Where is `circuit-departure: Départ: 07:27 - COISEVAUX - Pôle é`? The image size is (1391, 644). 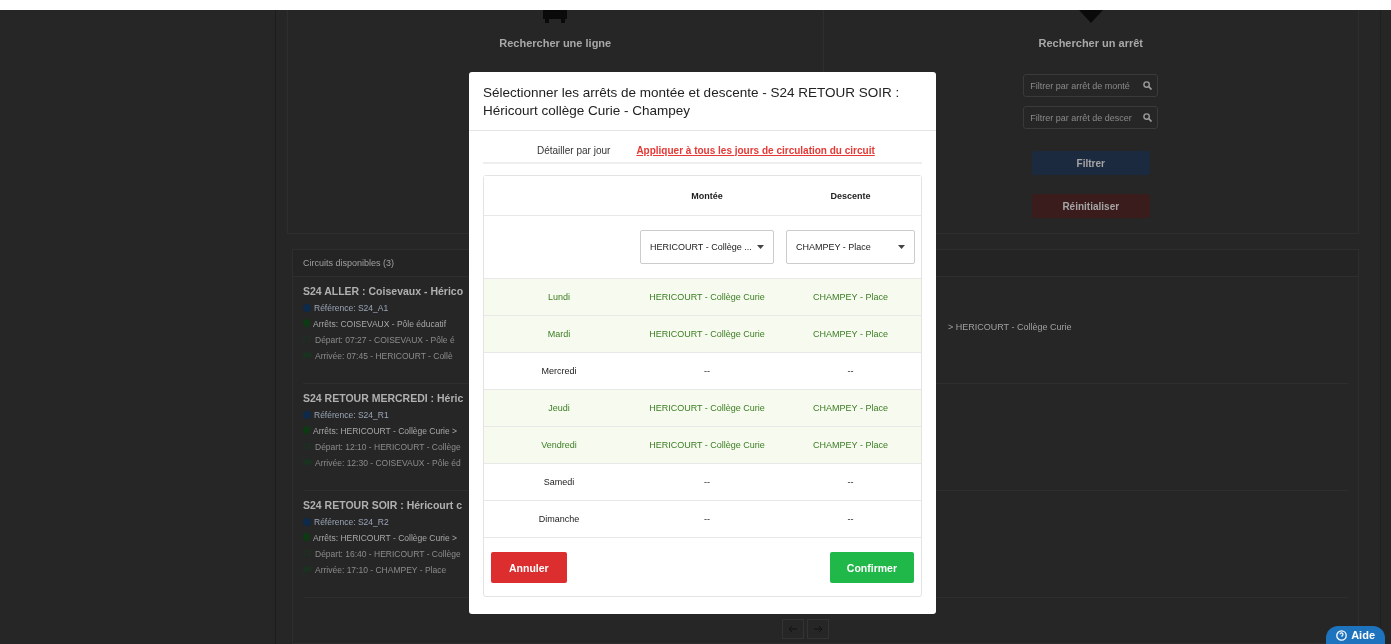 circuit-departure: Départ: 07:27 - COISEVAUX - Pôle é is located at coordinates (385, 339).